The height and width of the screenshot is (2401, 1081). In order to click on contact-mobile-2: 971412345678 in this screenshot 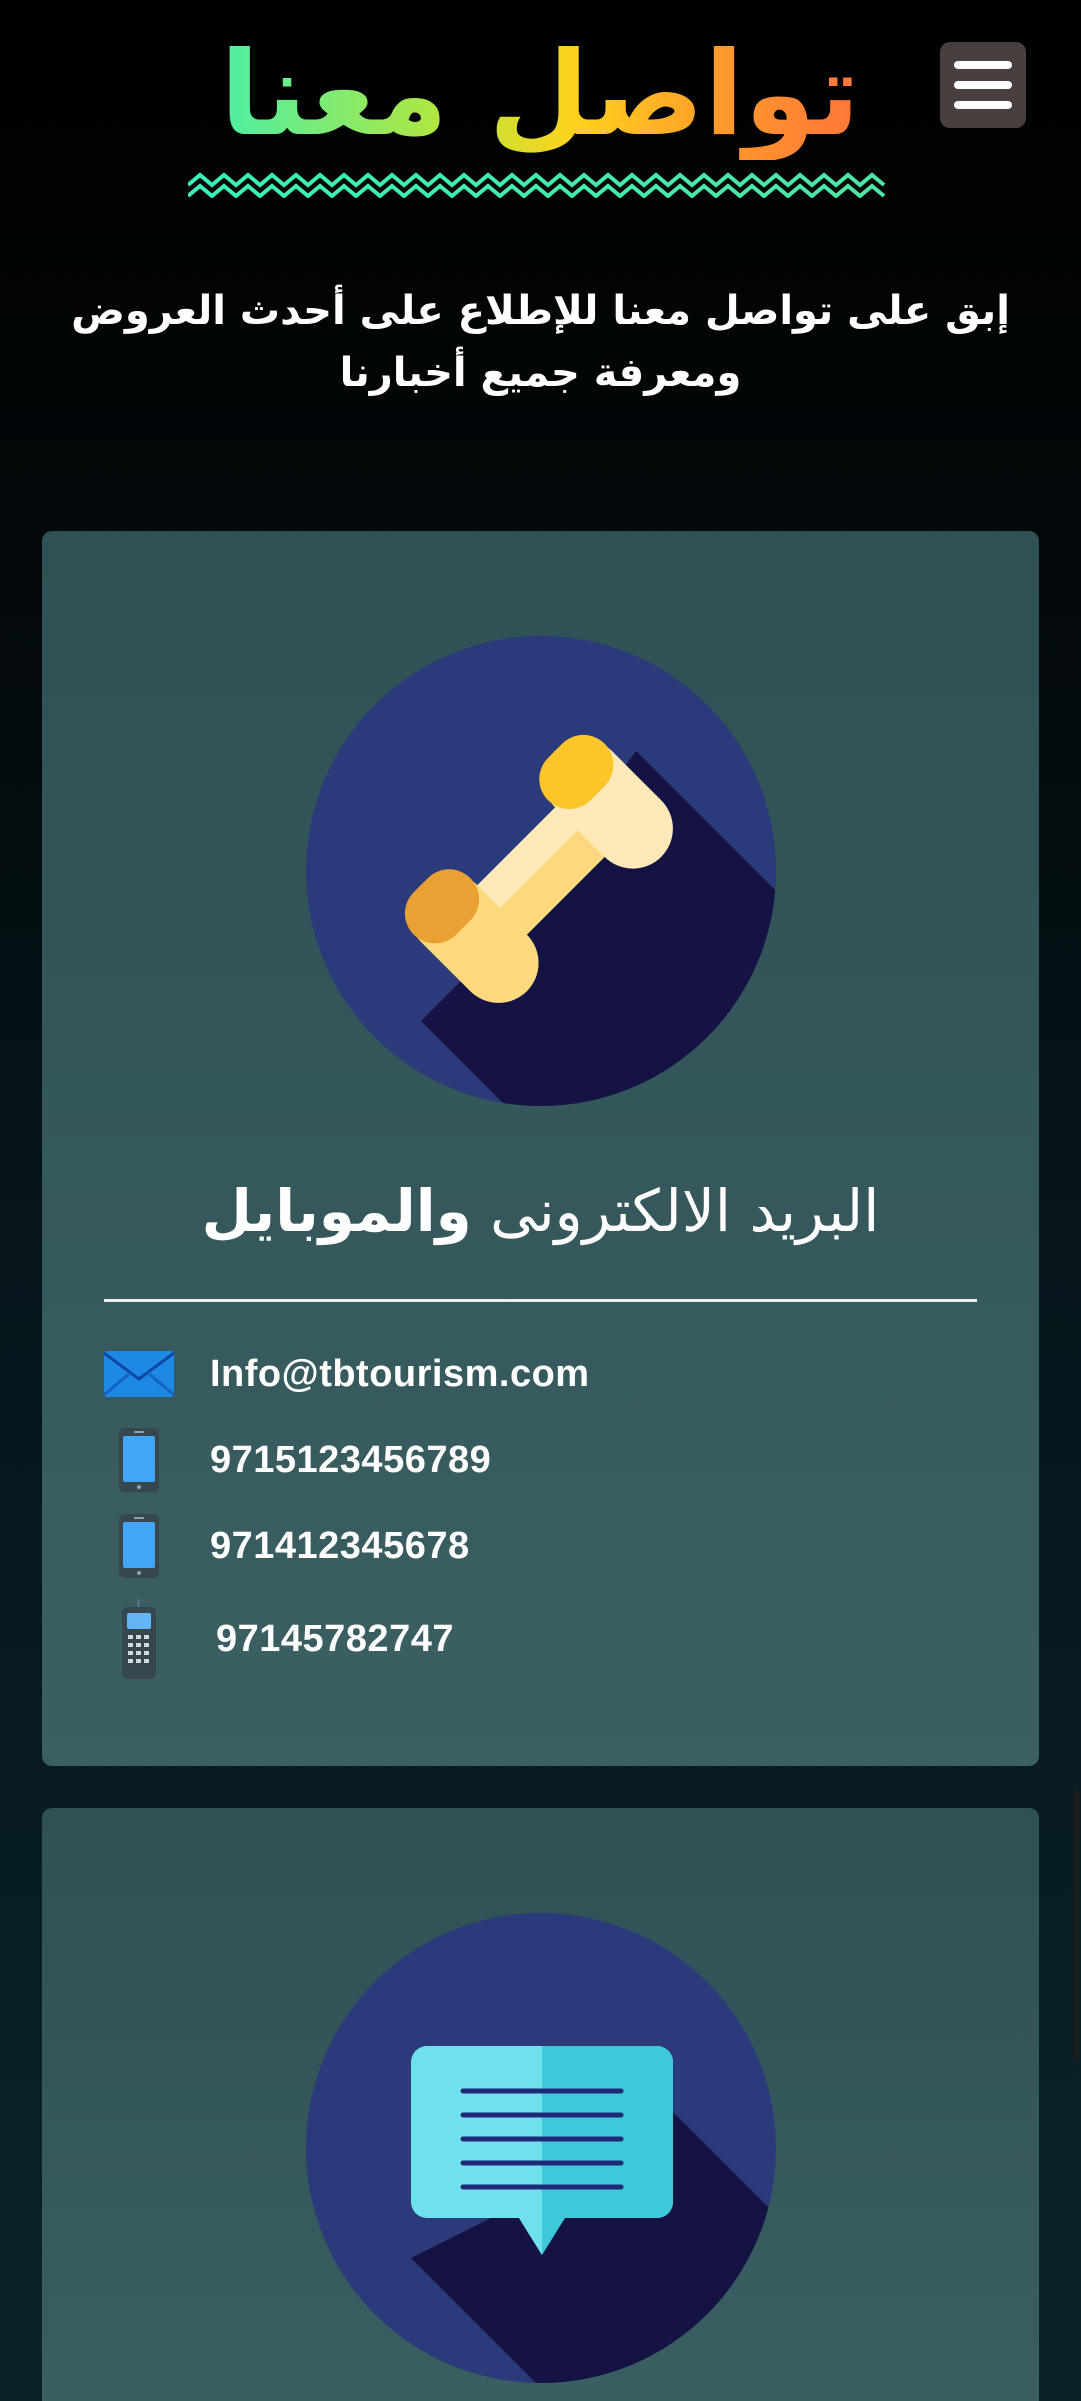, I will do `click(340, 1546)`.